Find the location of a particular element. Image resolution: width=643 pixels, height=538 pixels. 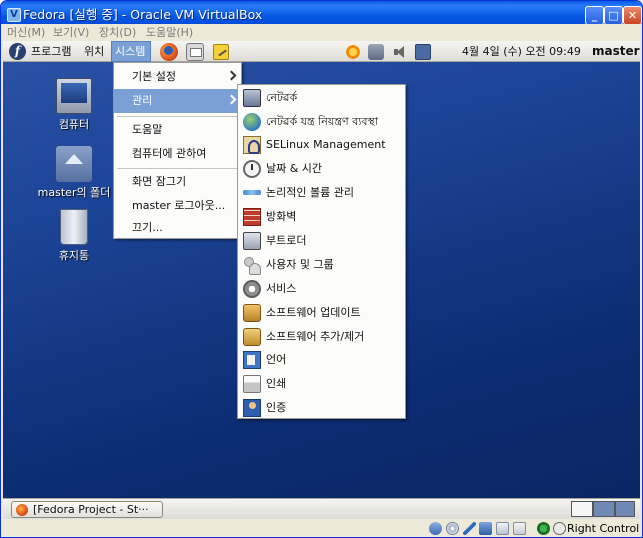

menu-item-lvm: 논리적인 볼륨 관리 is located at coordinates (321, 193).